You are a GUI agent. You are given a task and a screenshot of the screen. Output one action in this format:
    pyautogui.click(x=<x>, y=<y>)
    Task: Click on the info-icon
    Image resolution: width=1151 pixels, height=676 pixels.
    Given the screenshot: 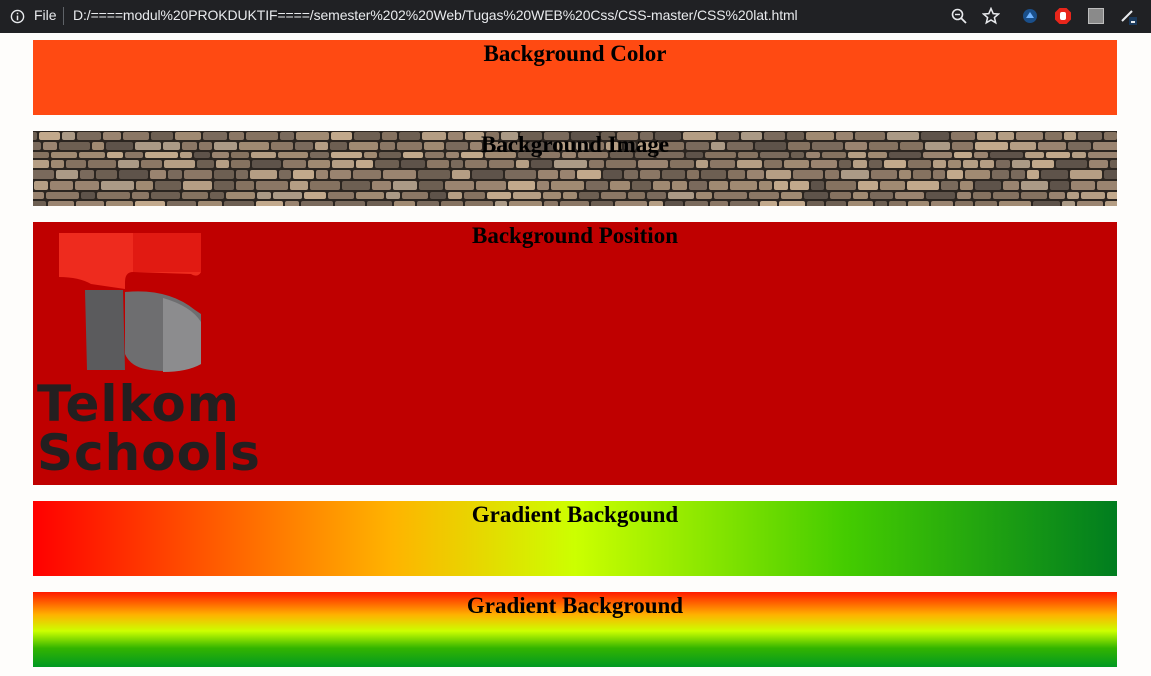 What is the action you would take?
    pyautogui.click(x=17, y=16)
    